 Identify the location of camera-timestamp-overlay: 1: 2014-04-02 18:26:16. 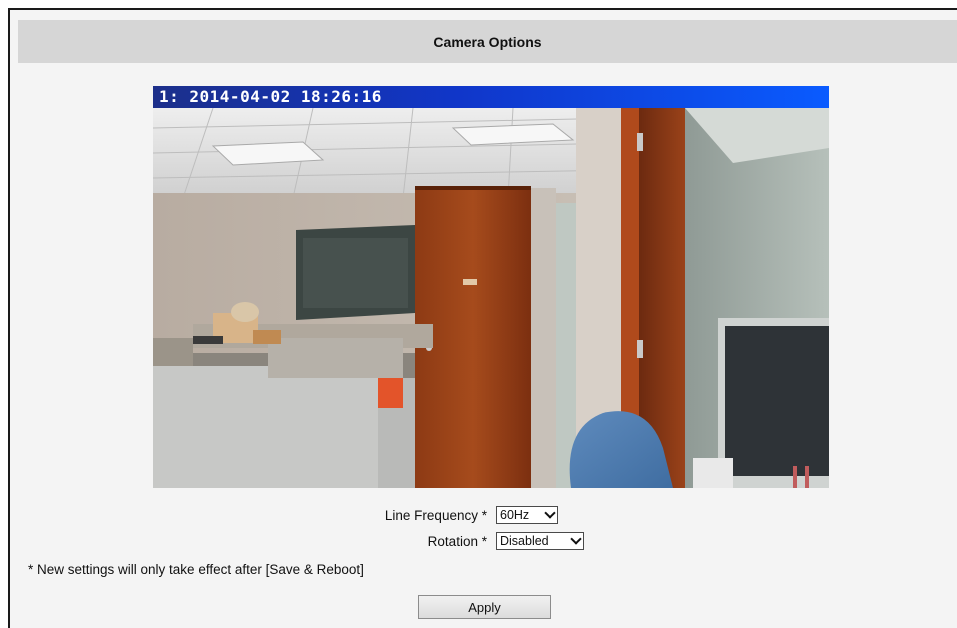
(491, 97).